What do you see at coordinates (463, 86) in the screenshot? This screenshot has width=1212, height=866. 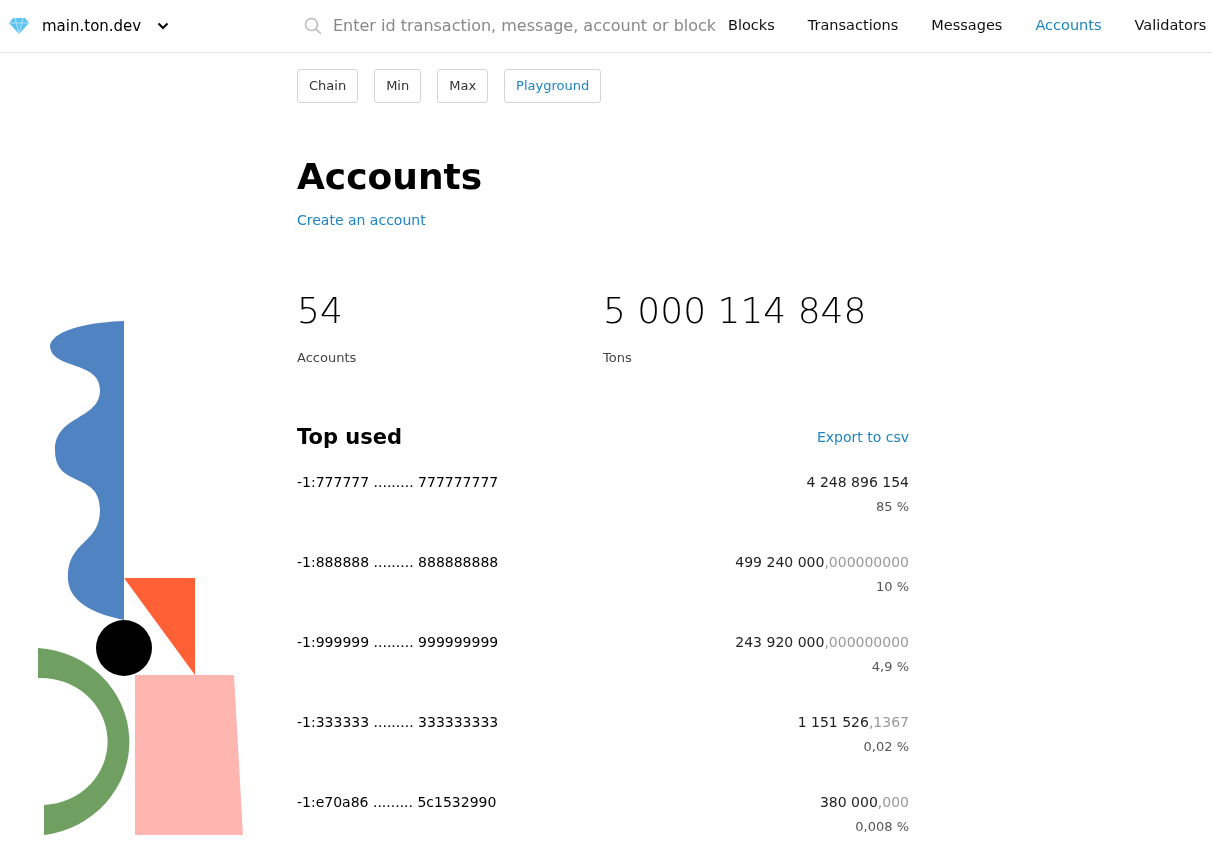 I see `filter-button: Max` at bounding box center [463, 86].